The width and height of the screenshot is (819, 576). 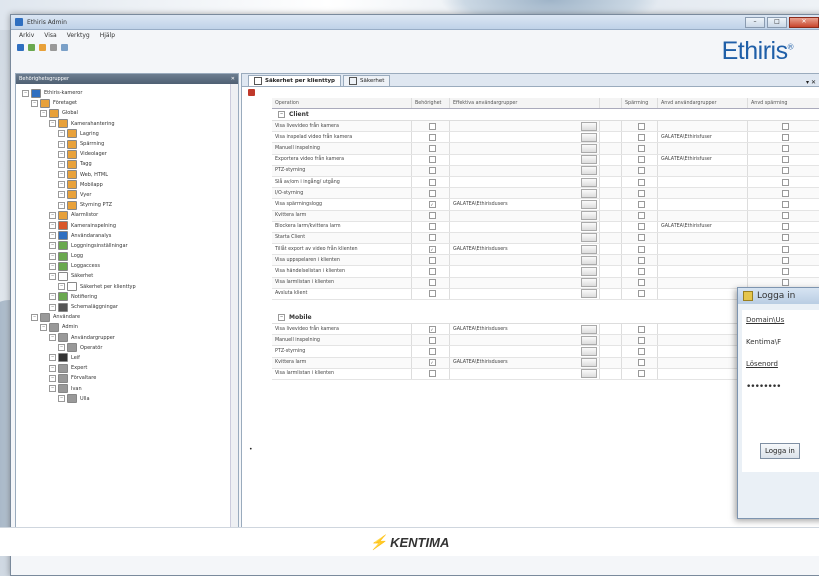 I want to click on tree-node: − Logg, so click(x=127, y=256).